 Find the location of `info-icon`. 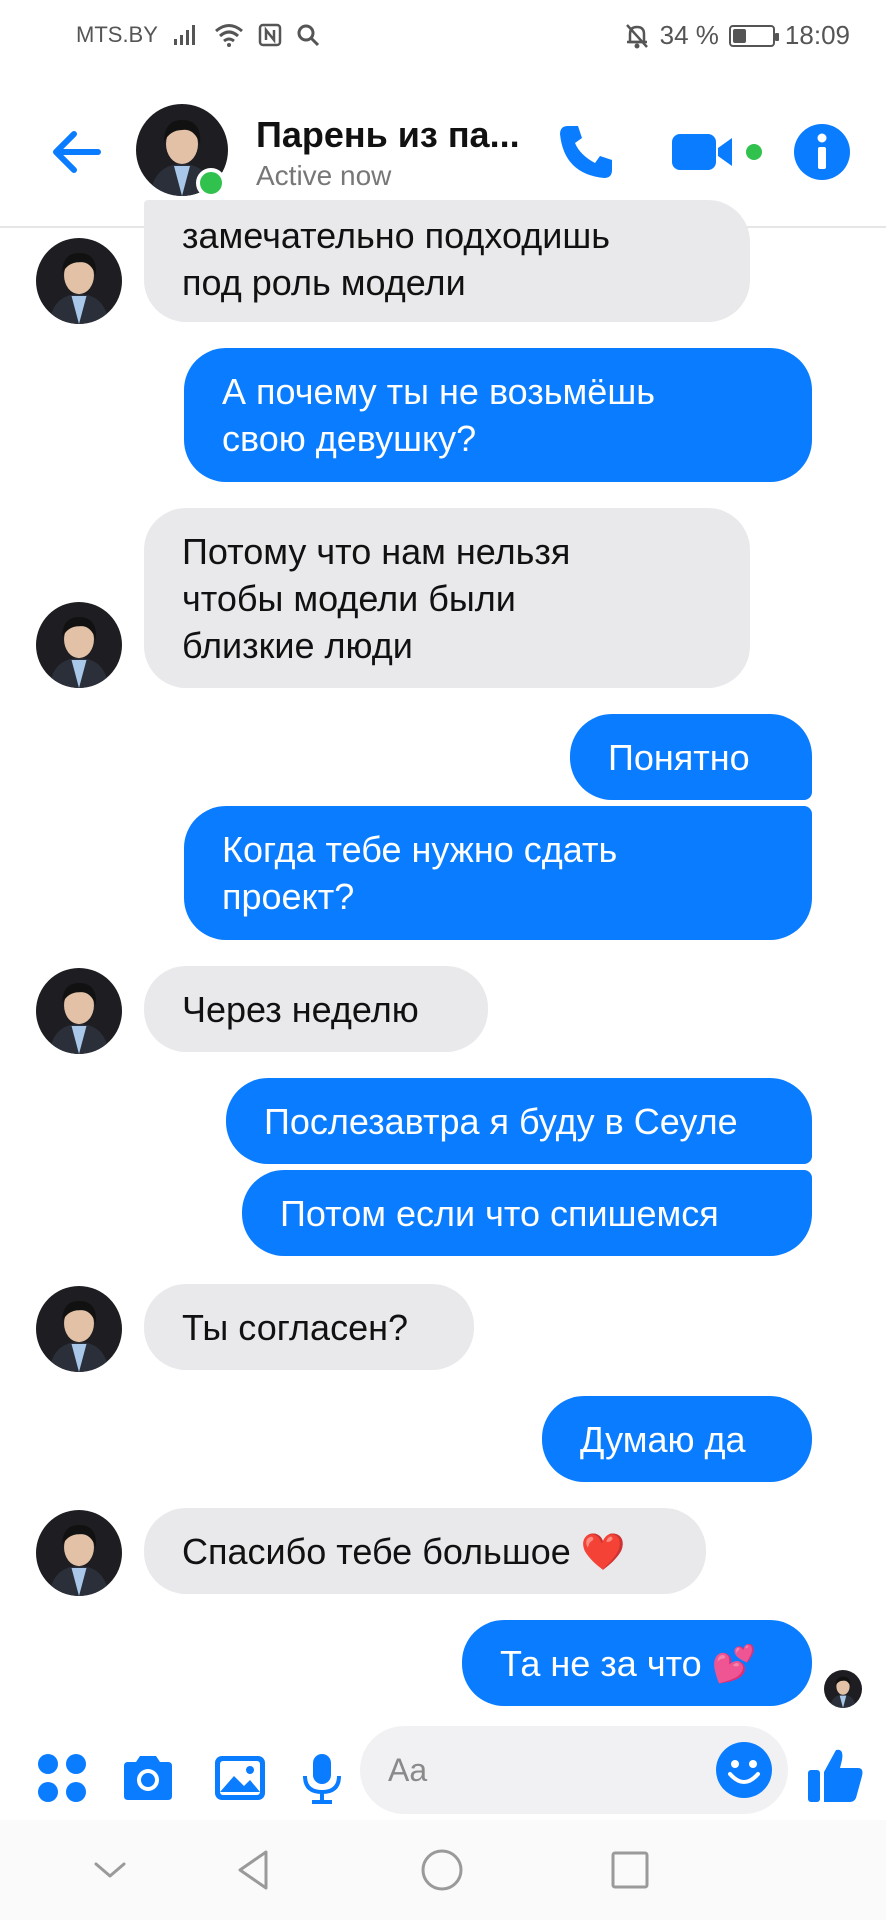

info-icon is located at coordinates (822, 152).